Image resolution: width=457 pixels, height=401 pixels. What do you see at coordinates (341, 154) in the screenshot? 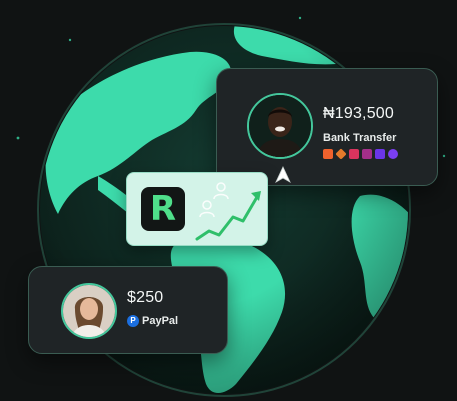
I see `access-bank-icon` at bounding box center [341, 154].